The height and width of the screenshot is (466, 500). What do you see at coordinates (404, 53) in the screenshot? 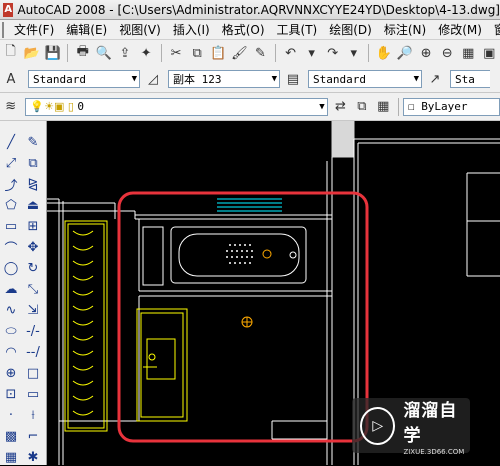
I see `zoom-realtime-icon: 🔎` at bounding box center [404, 53].